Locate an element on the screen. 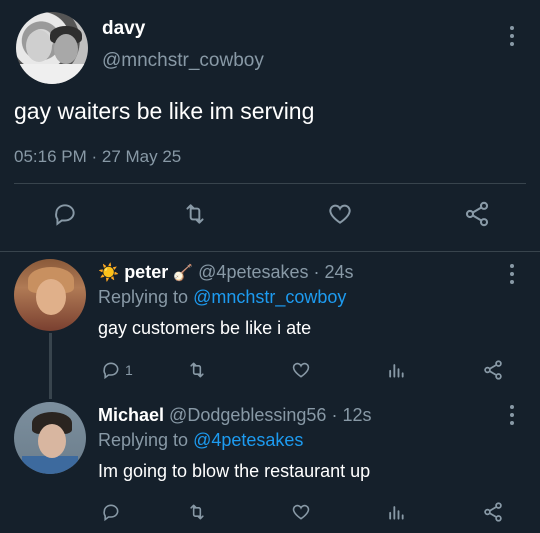  tweet-text: Im going to blow the restaurant up is located at coordinates (234, 471).